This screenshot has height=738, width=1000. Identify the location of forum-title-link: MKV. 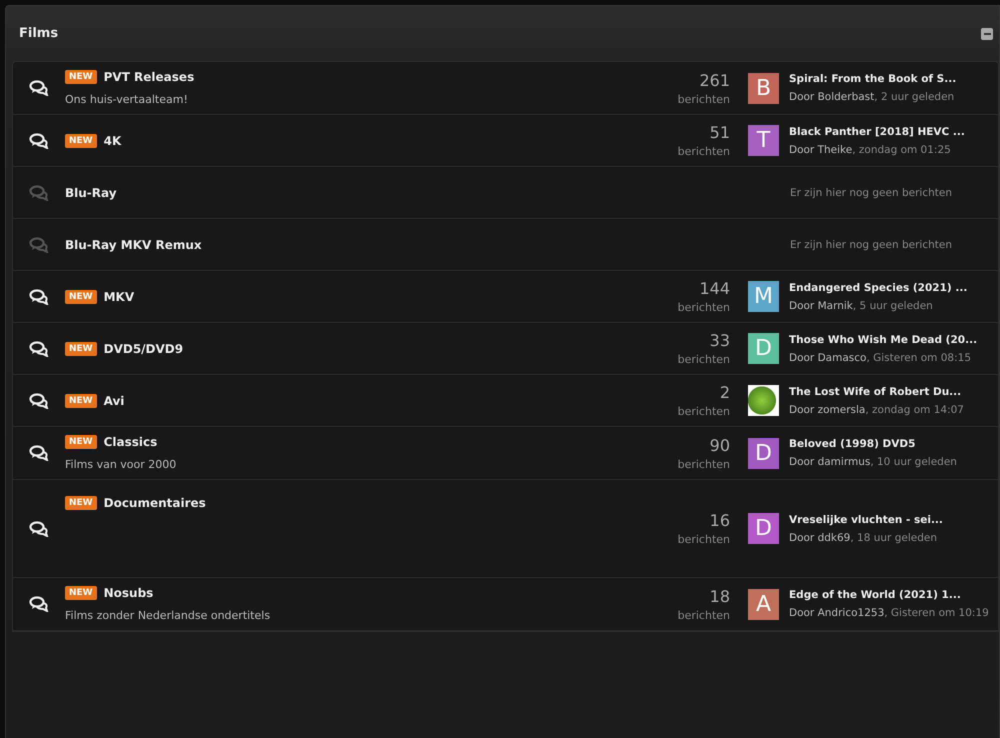
(119, 297).